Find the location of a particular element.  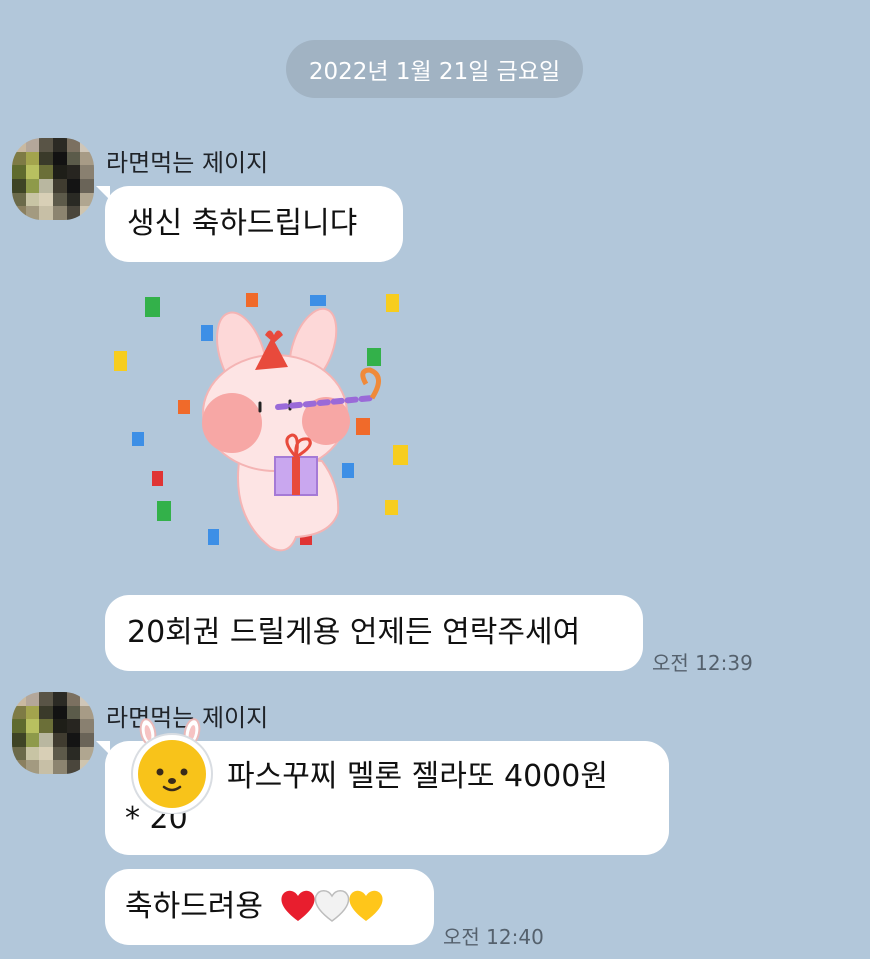

message-time: 오전 12:40 is located at coordinates (493, 937).